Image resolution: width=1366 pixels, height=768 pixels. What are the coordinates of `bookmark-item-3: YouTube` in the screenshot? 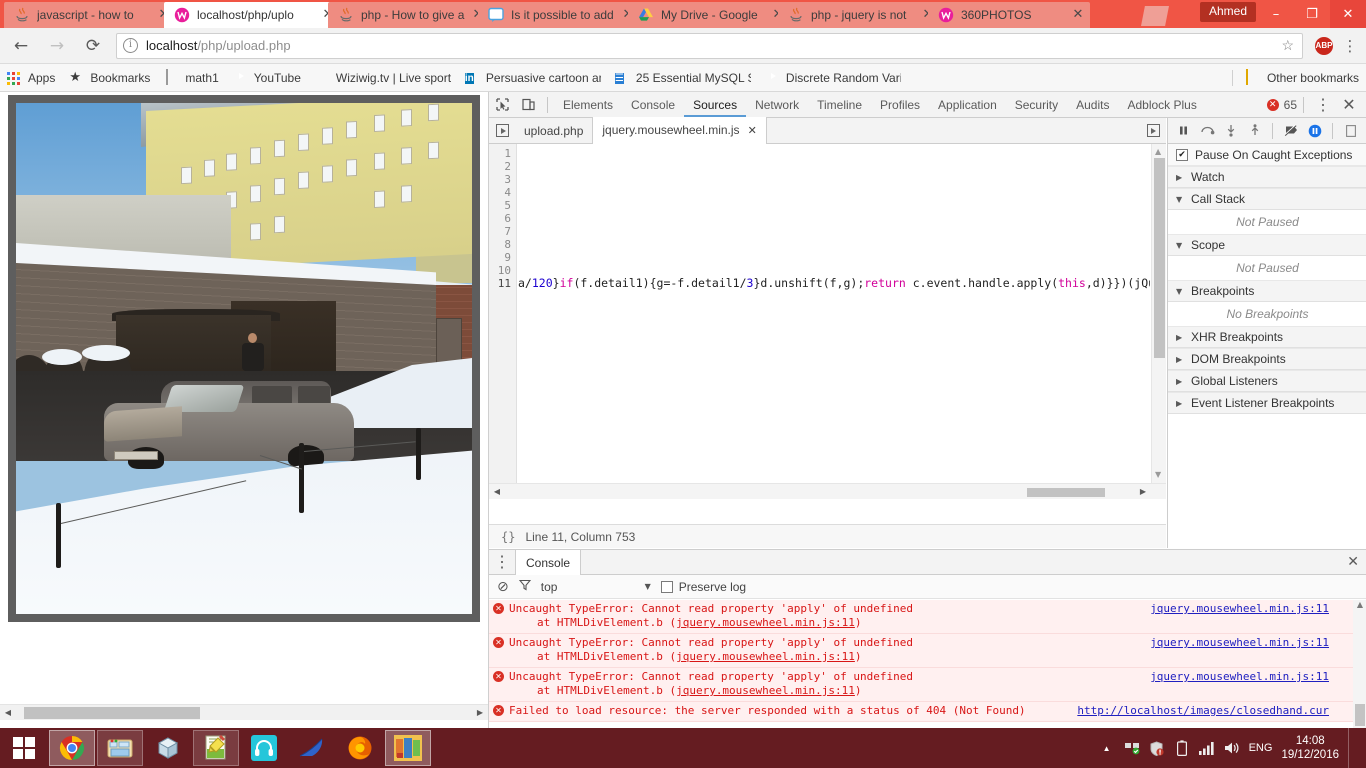 It's located at (267, 78).